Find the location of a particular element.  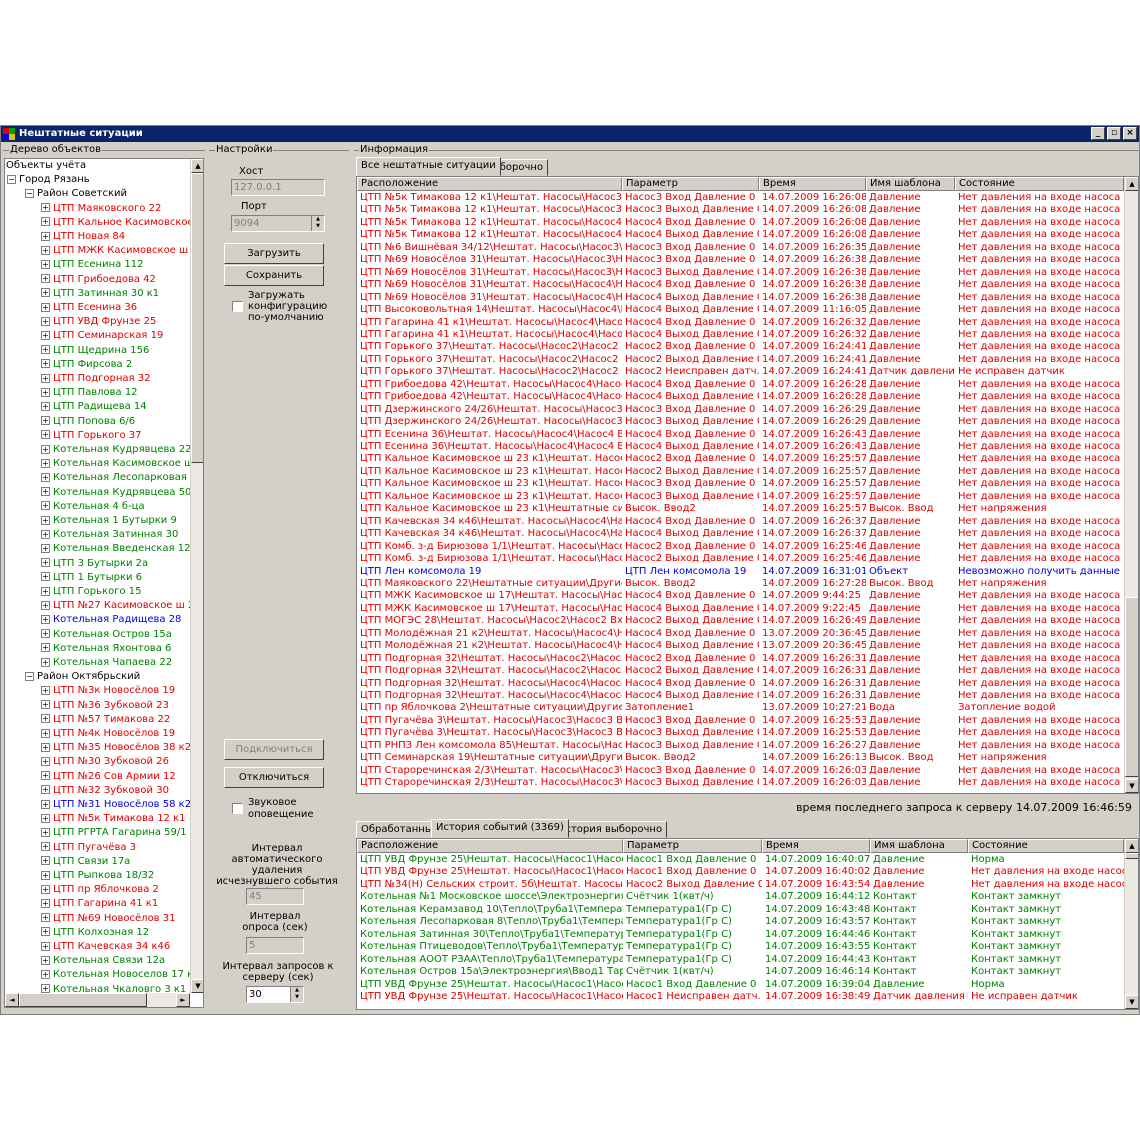

tree-node-object: + ЦТП 1 Бутырки 6 is located at coordinates (91, 578).